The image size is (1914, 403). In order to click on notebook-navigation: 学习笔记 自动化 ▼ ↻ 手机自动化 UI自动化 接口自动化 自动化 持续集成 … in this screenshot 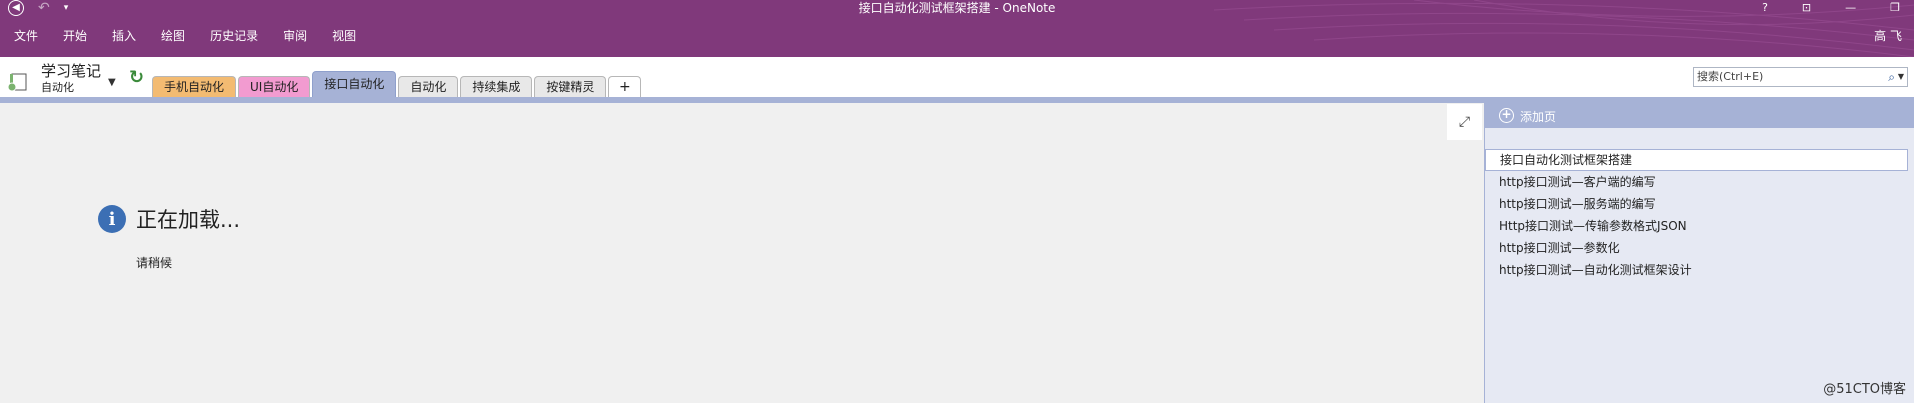, I will do `click(957, 77)`.